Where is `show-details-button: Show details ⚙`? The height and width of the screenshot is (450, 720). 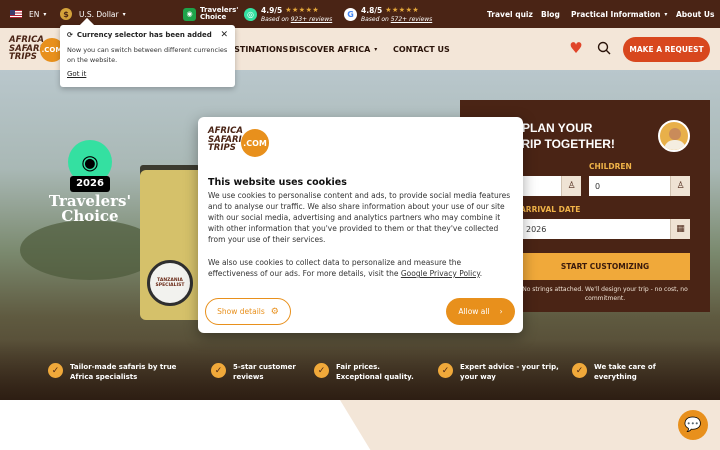
show-details-button: Show details ⚙ is located at coordinates (248, 311).